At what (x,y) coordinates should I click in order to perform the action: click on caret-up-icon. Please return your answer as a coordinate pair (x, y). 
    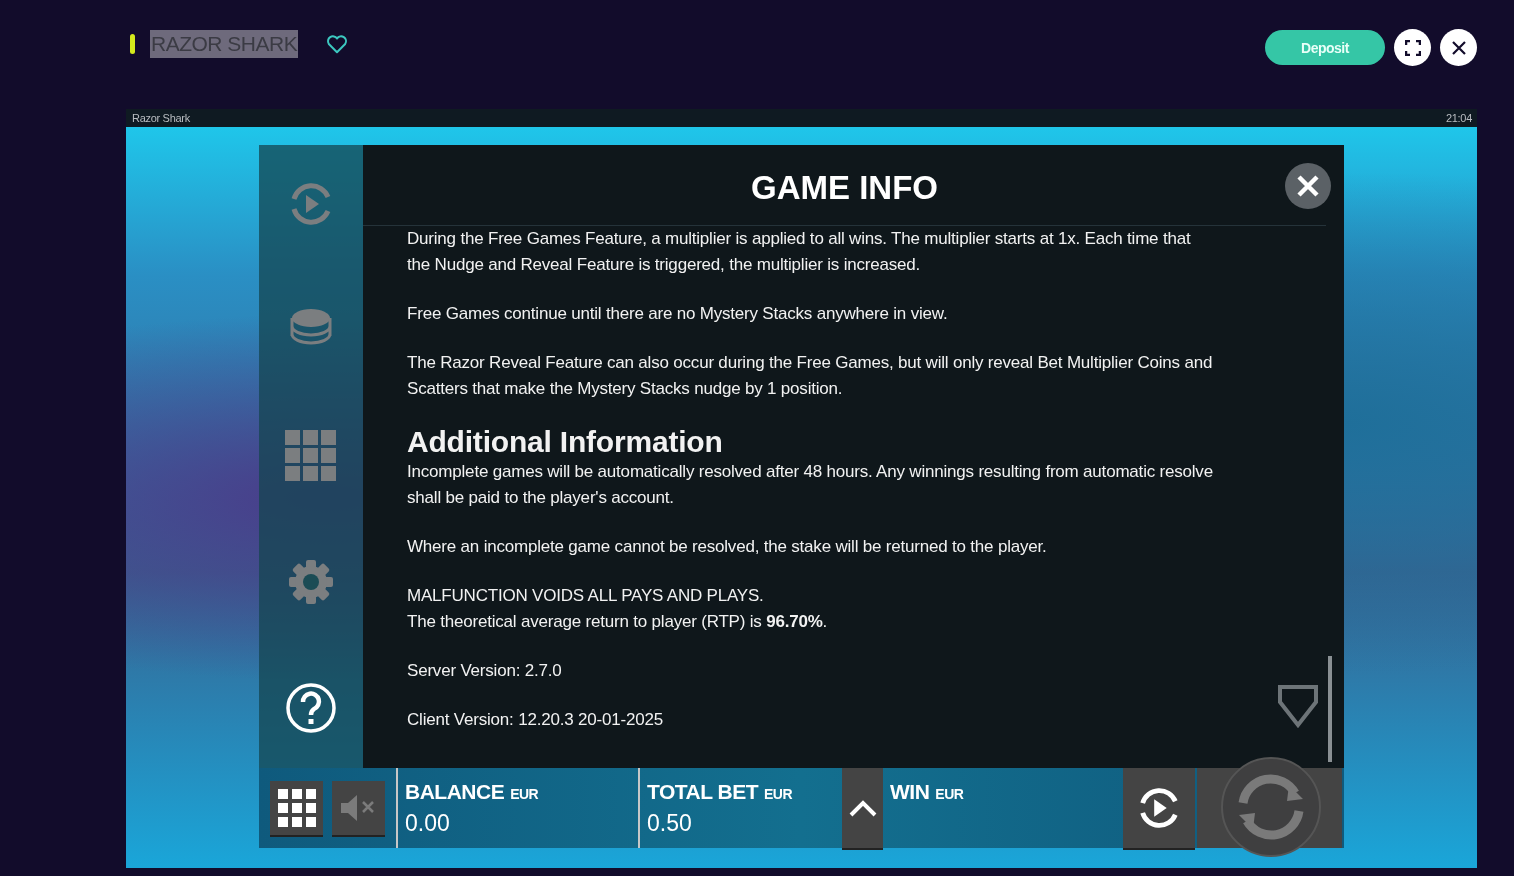
    Looking at the image, I should click on (862, 808).